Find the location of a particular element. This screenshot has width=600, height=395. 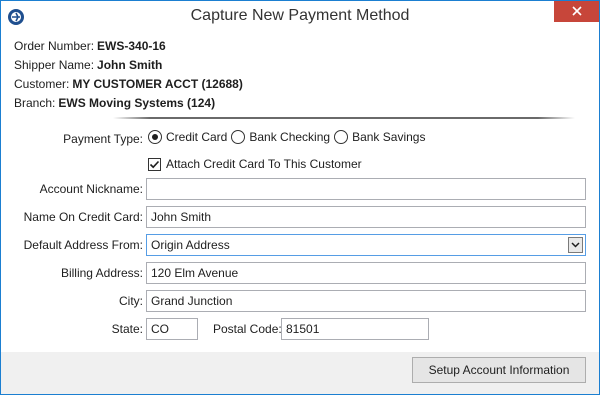

attach-card-checkbox-row: Attach Credit Card To This Customer is located at coordinates (255, 164).